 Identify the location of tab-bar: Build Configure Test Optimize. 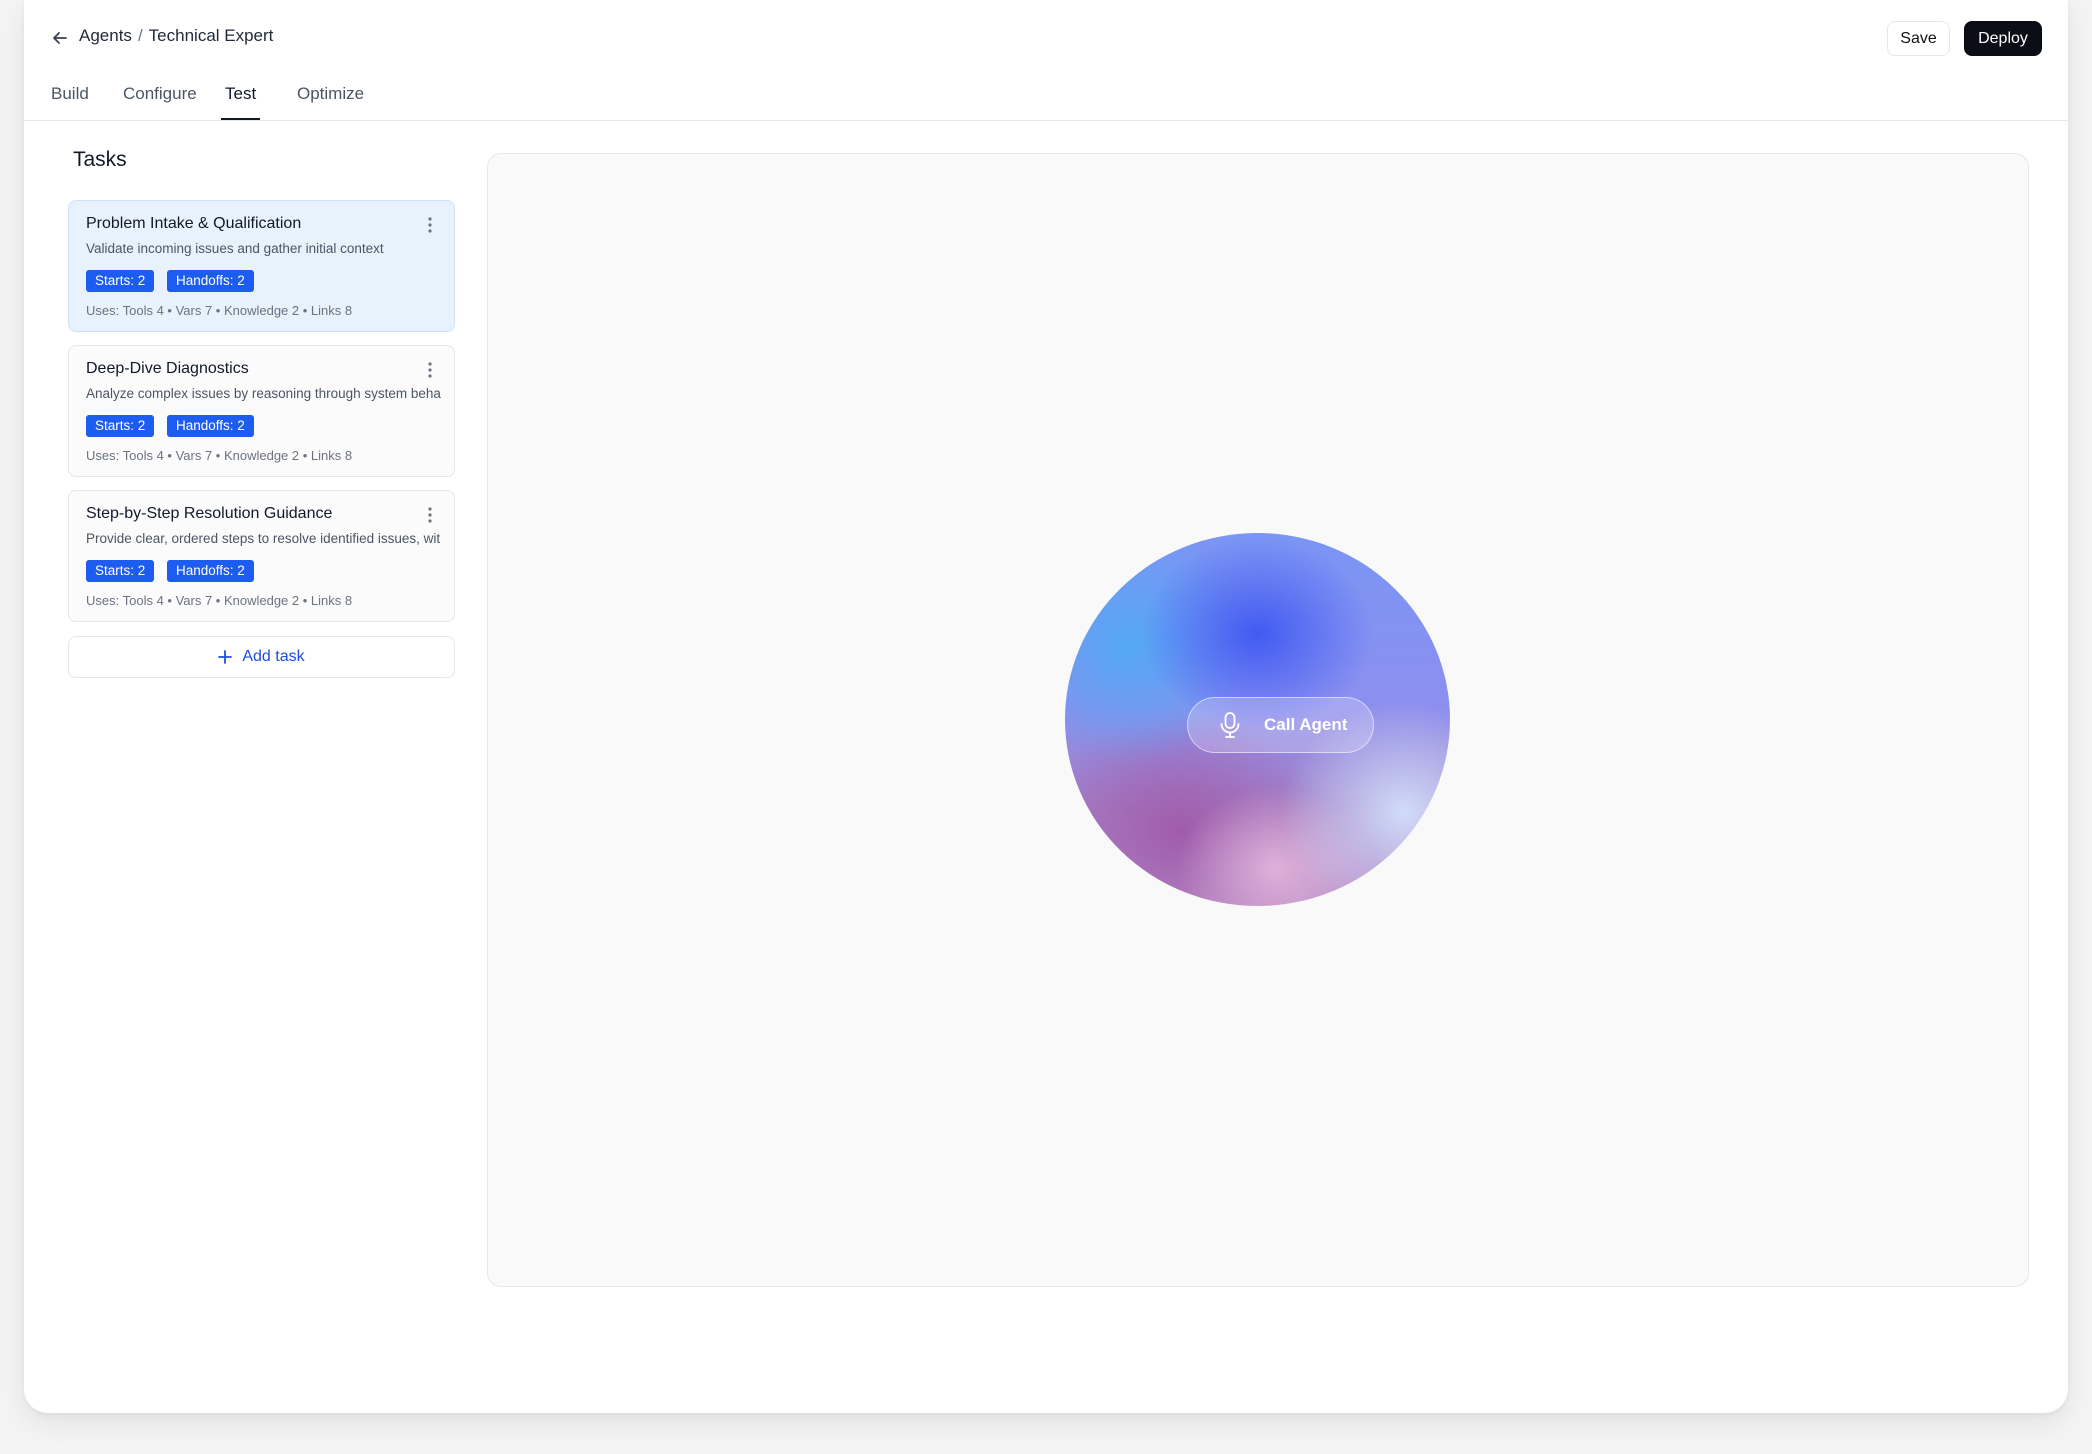
(1046, 98).